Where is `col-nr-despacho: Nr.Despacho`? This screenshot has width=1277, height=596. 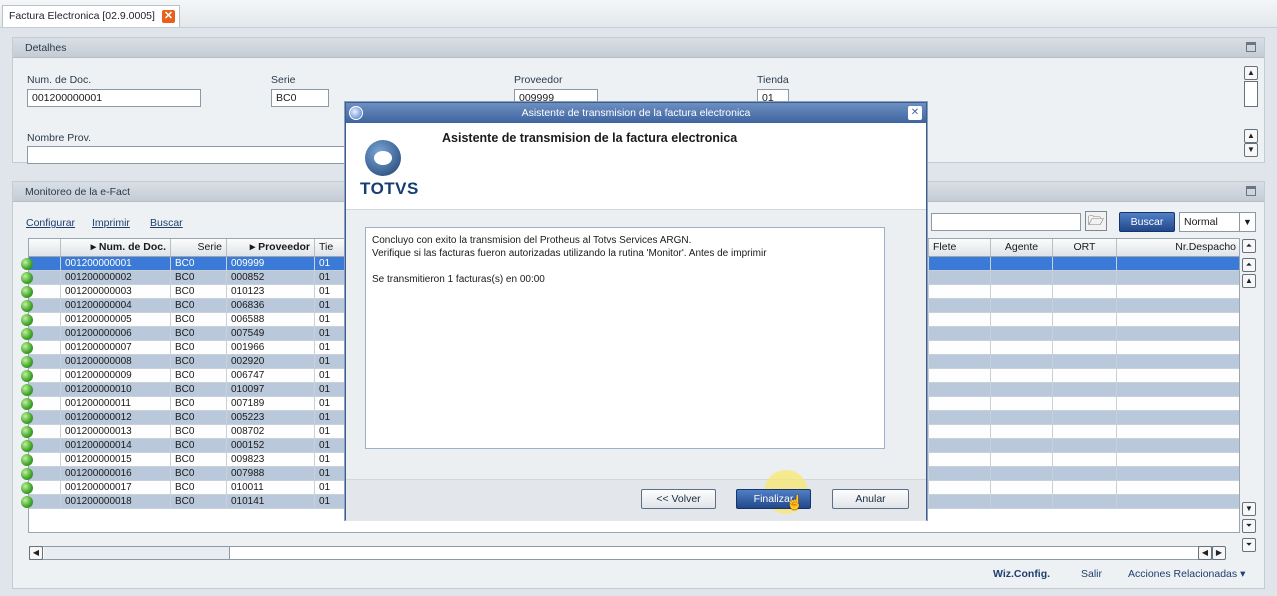
col-nr-despacho: Nr.Despacho is located at coordinates (1178, 247).